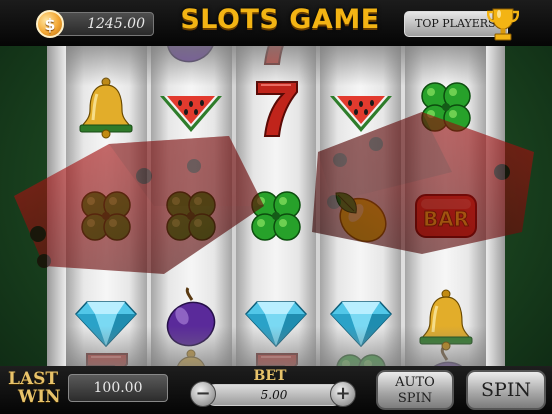 The width and height of the screenshot is (552, 414). I want to click on auto-spin-label-line1: AUTO, so click(415, 382).